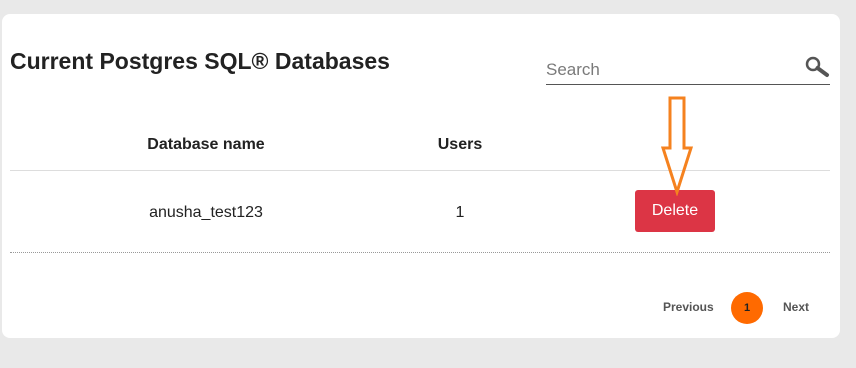 The width and height of the screenshot is (856, 368). I want to click on column-header-database-name: Database name, so click(206, 144).